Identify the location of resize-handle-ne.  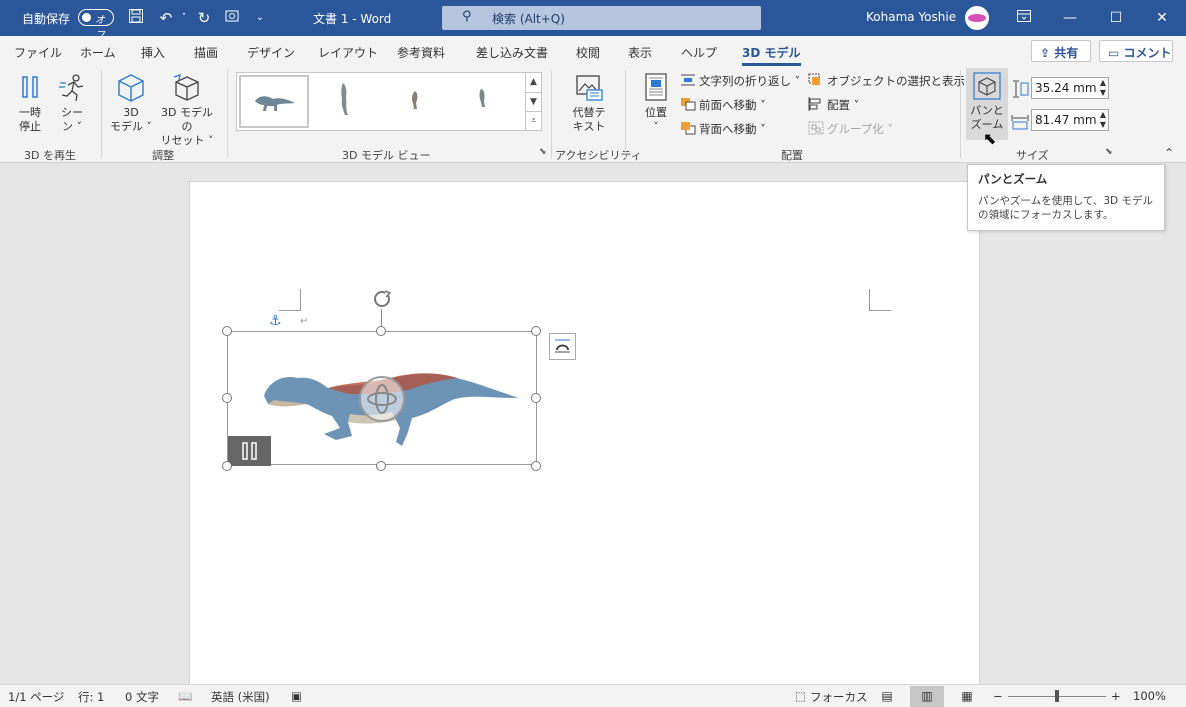
(536, 331).